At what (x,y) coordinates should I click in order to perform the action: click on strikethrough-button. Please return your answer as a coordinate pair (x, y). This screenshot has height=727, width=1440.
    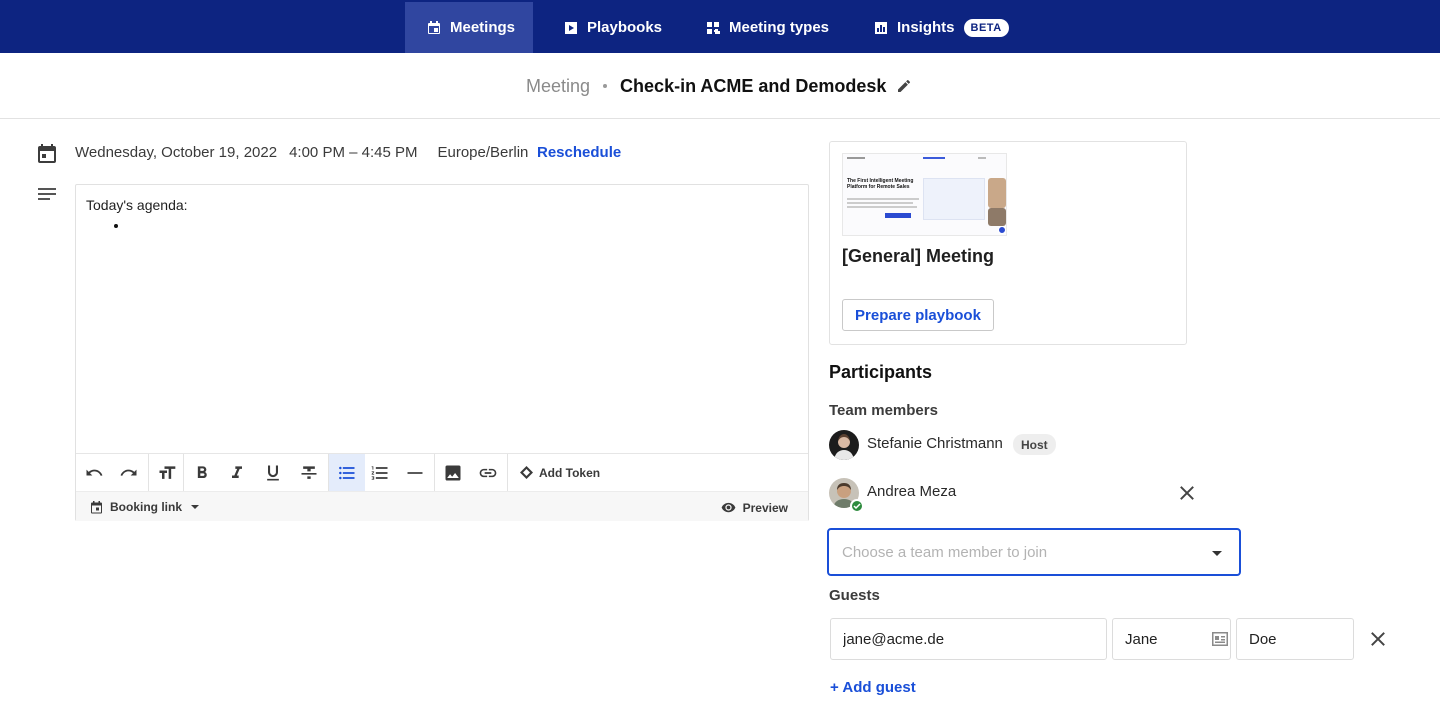
    Looking at the image, I should click on (309, 472).